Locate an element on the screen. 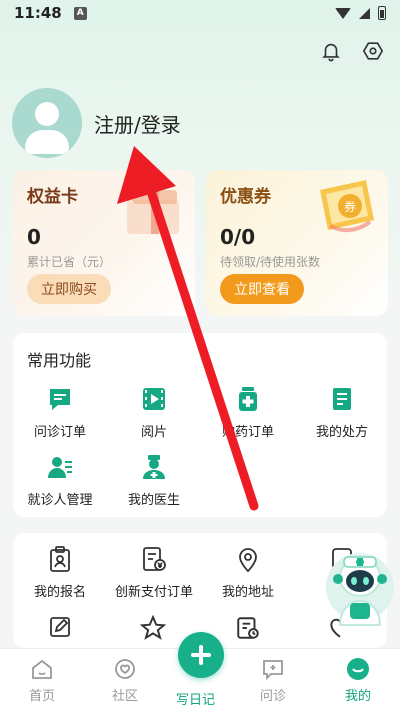 The image size is (400, 711). coupon-ticket-icon: 券 is located at coordinates (347, 206).